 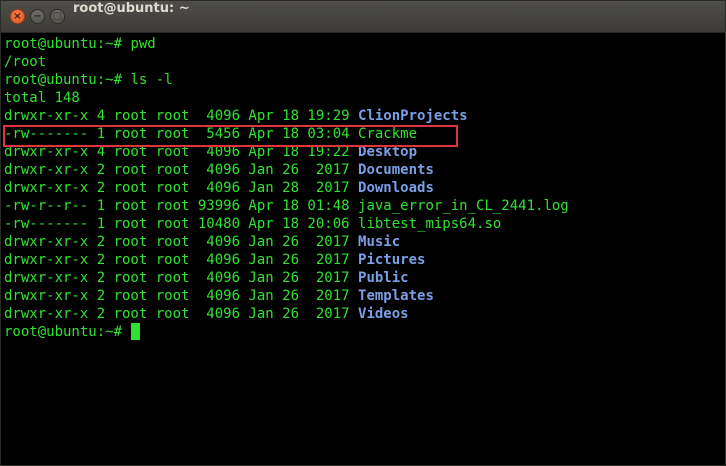 What do you see at coordinates (230, 136) in the screenshot?
I see `highlight-box` at bounding box center [230, 136].